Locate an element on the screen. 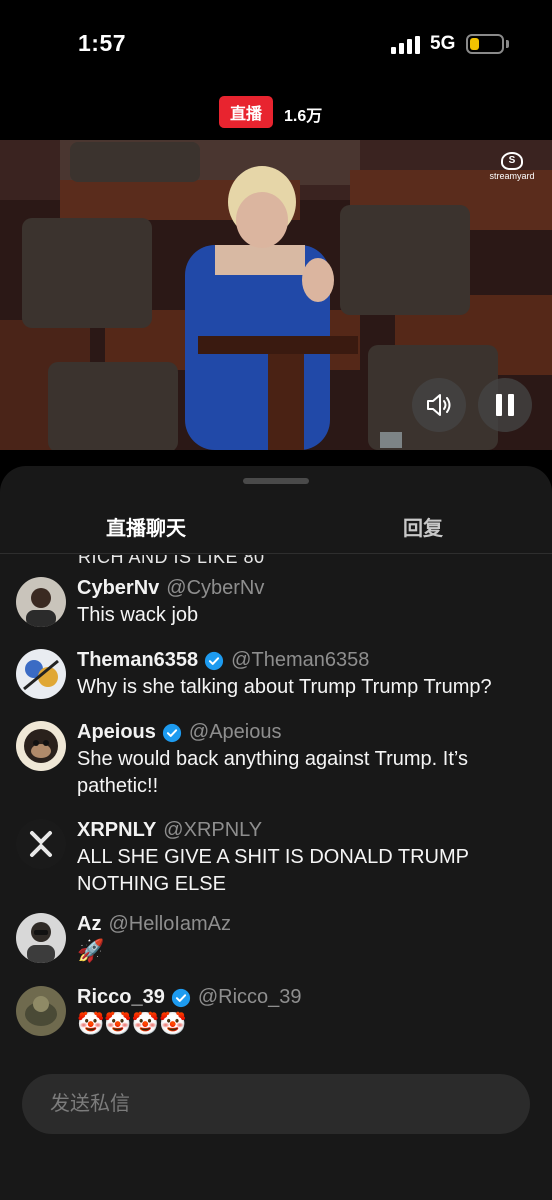  user-handle: @HelloIamAz is located at coordinates (170, 924).